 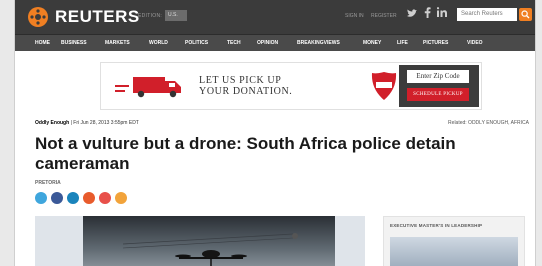 I want to click on ad-form-panel: Enter Zip Code SCHEDULE PICKUP, so click(x=439, y=86).